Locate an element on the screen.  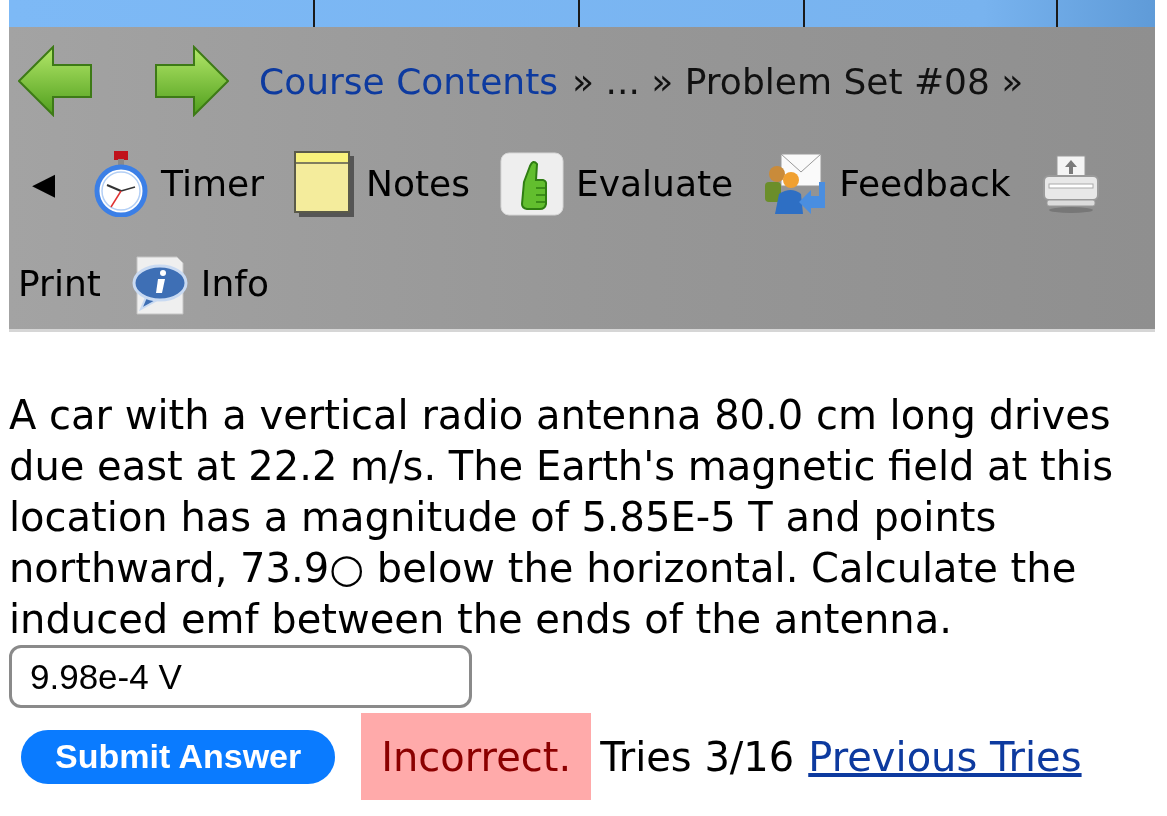
previous-tries-link: Previous Tries is located at coordinates (945, 756).